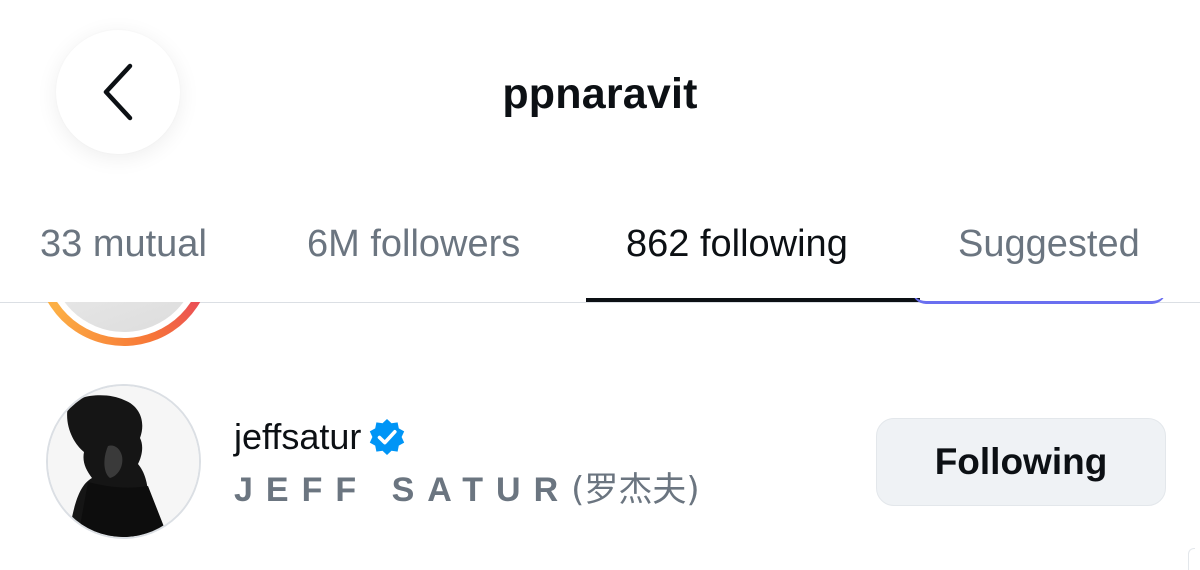  Describe the element at coordinates (1049, 244) in the screenshot. I see `tab-suggested: Suggested` at that location.